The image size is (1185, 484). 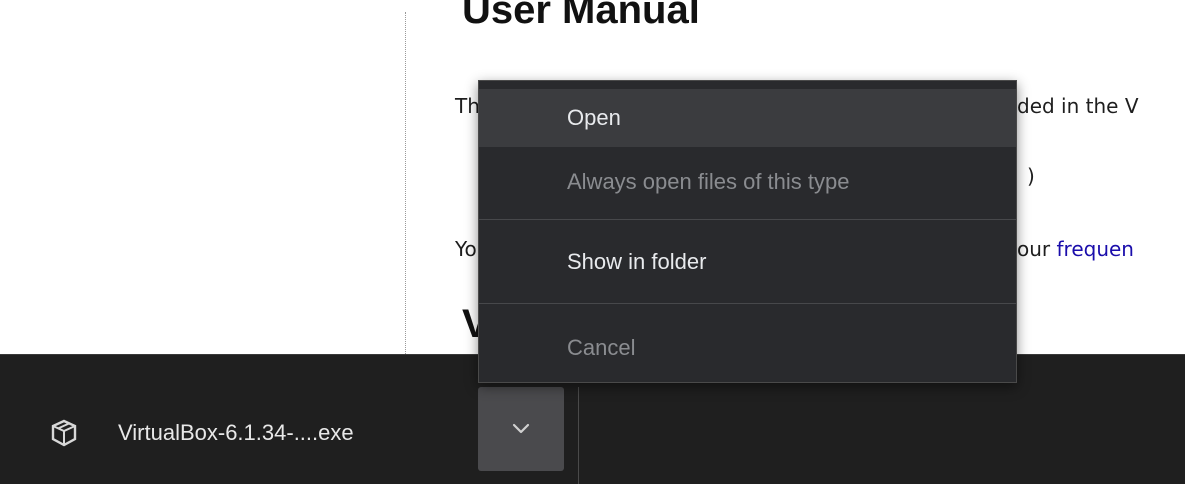 What do you see at coordinates (797, 106) in the screenshot?
I see `paragraph-1: Th ded in the V` at bounding box center [797, 106].